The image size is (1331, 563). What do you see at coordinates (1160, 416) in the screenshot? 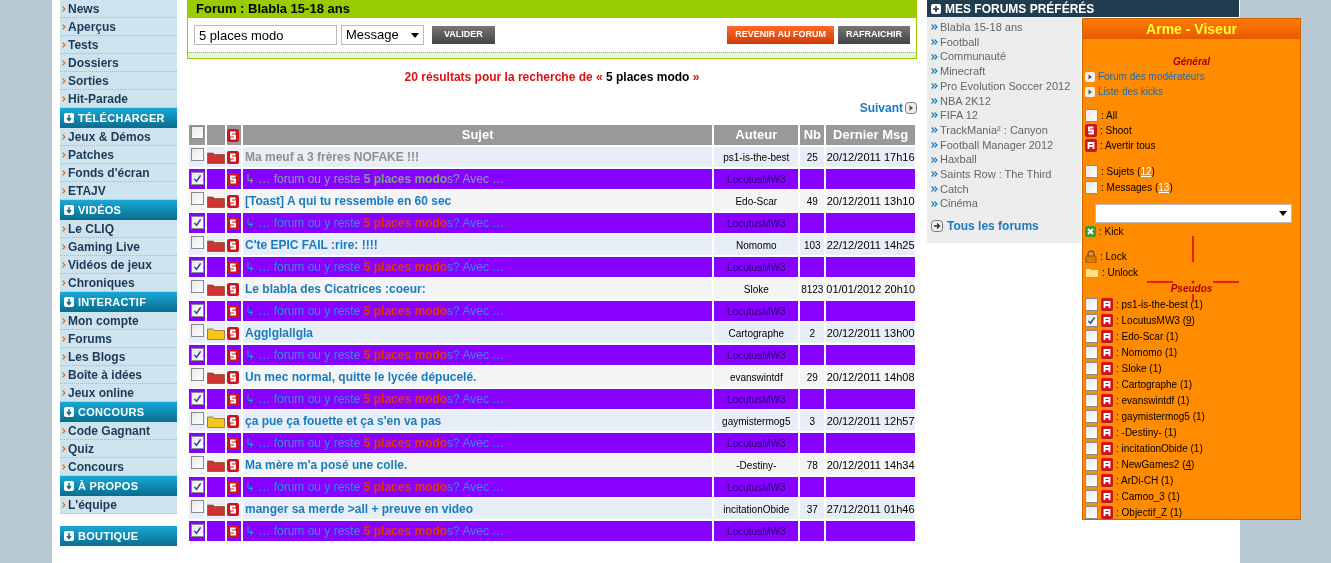
I see `pseudo-label: : gaymistermog5 (1)` at bounding box center [1160, 416].